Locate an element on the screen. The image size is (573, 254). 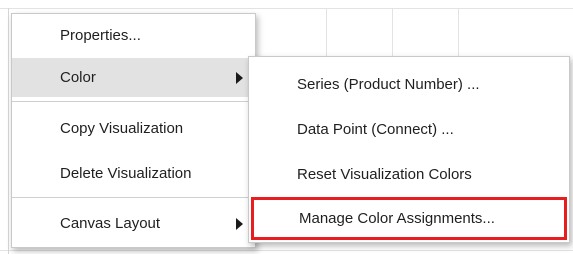
menu-item-label: Canvas Layout is located at coordinates (110, 223).